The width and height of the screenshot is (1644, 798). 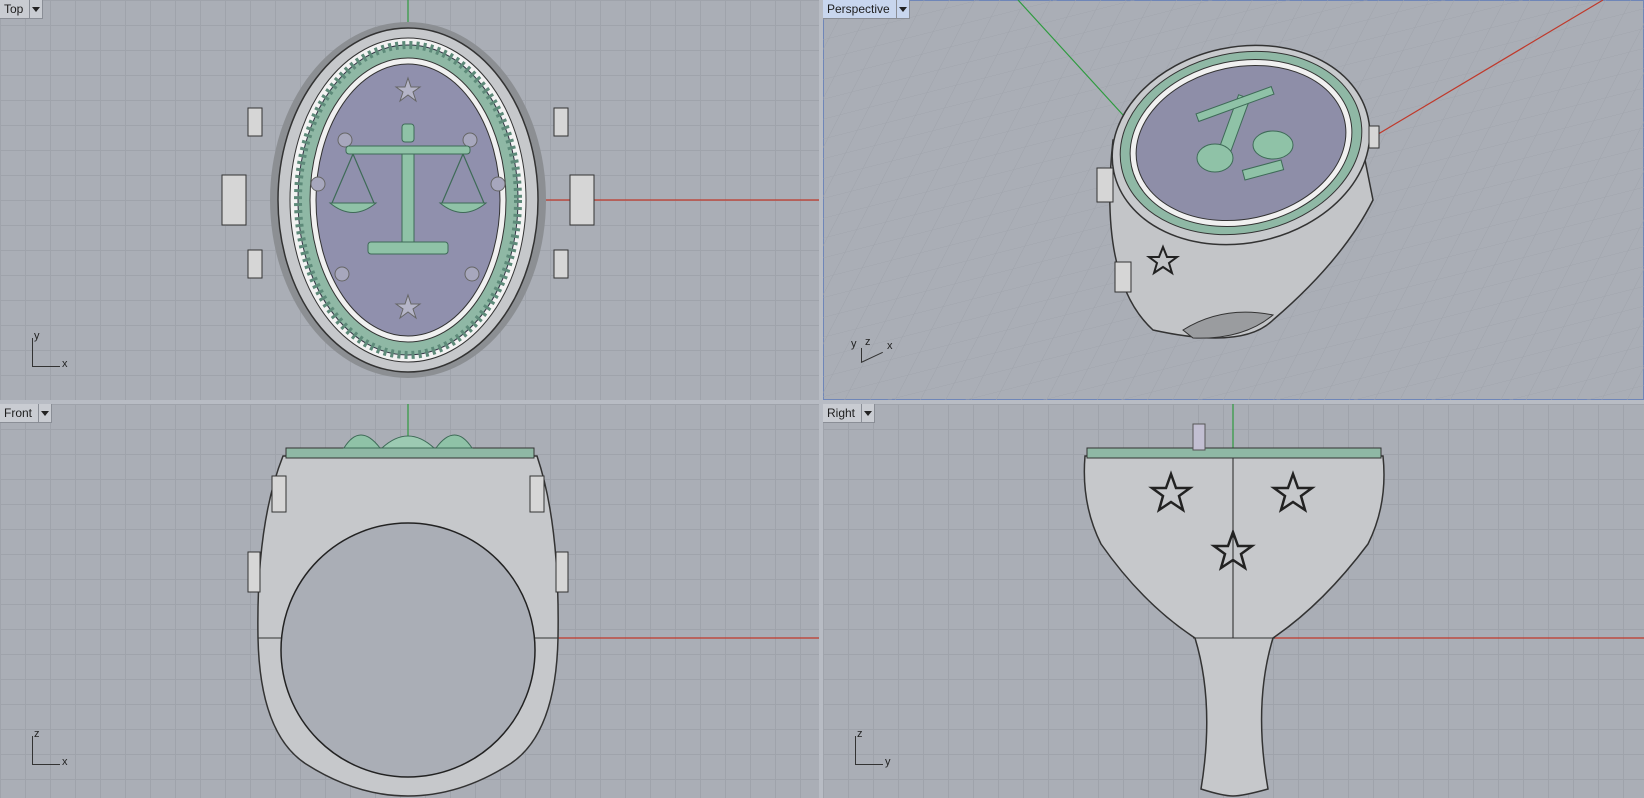 I want to click on ring-front-model, so click(x=408, y=615).